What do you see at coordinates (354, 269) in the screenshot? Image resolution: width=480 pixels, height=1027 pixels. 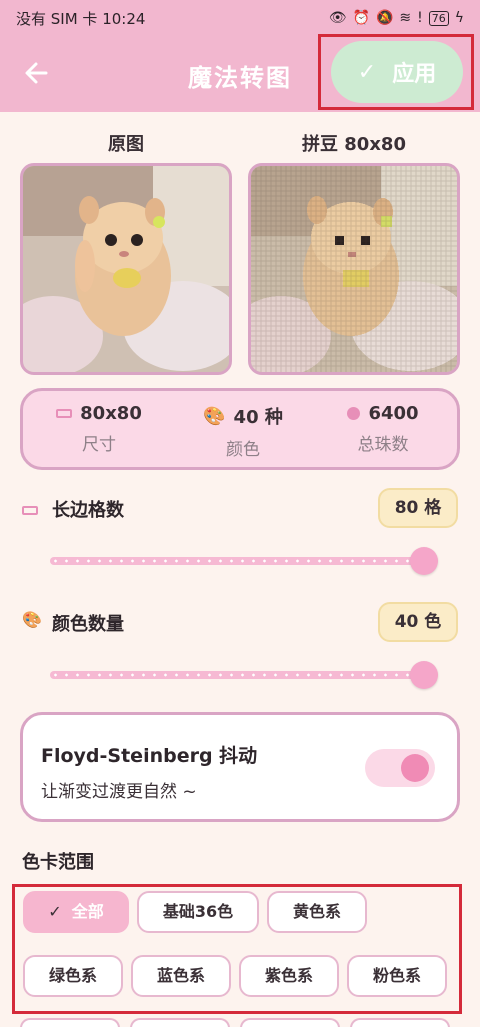 I see `pixel-preview-image` at bounding box center [354, 269].